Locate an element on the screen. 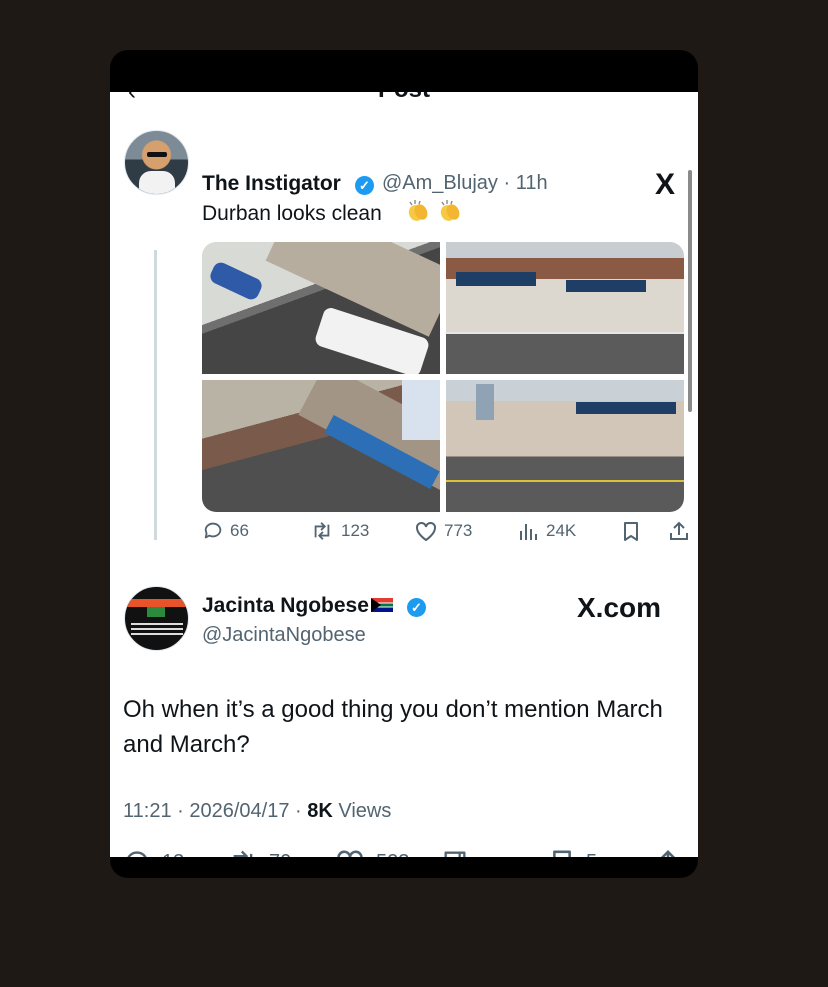  author-handle: @JacintaNgobese is located at coordinates (284, 635).